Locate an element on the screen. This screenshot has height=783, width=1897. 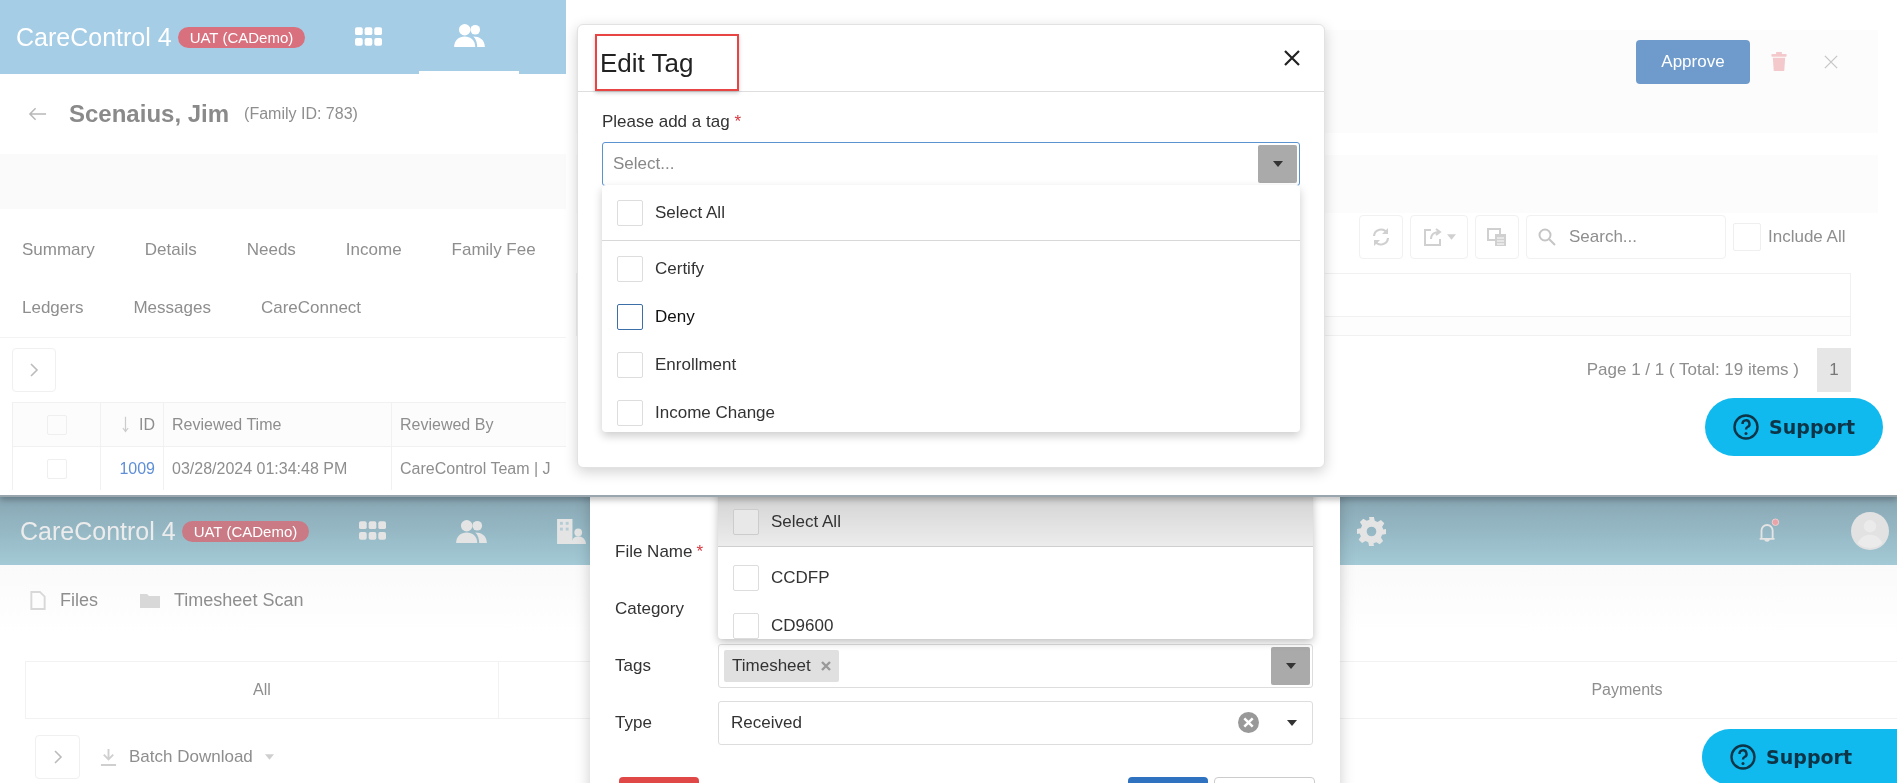
refresh-button is located at coordinates (1381, 237).